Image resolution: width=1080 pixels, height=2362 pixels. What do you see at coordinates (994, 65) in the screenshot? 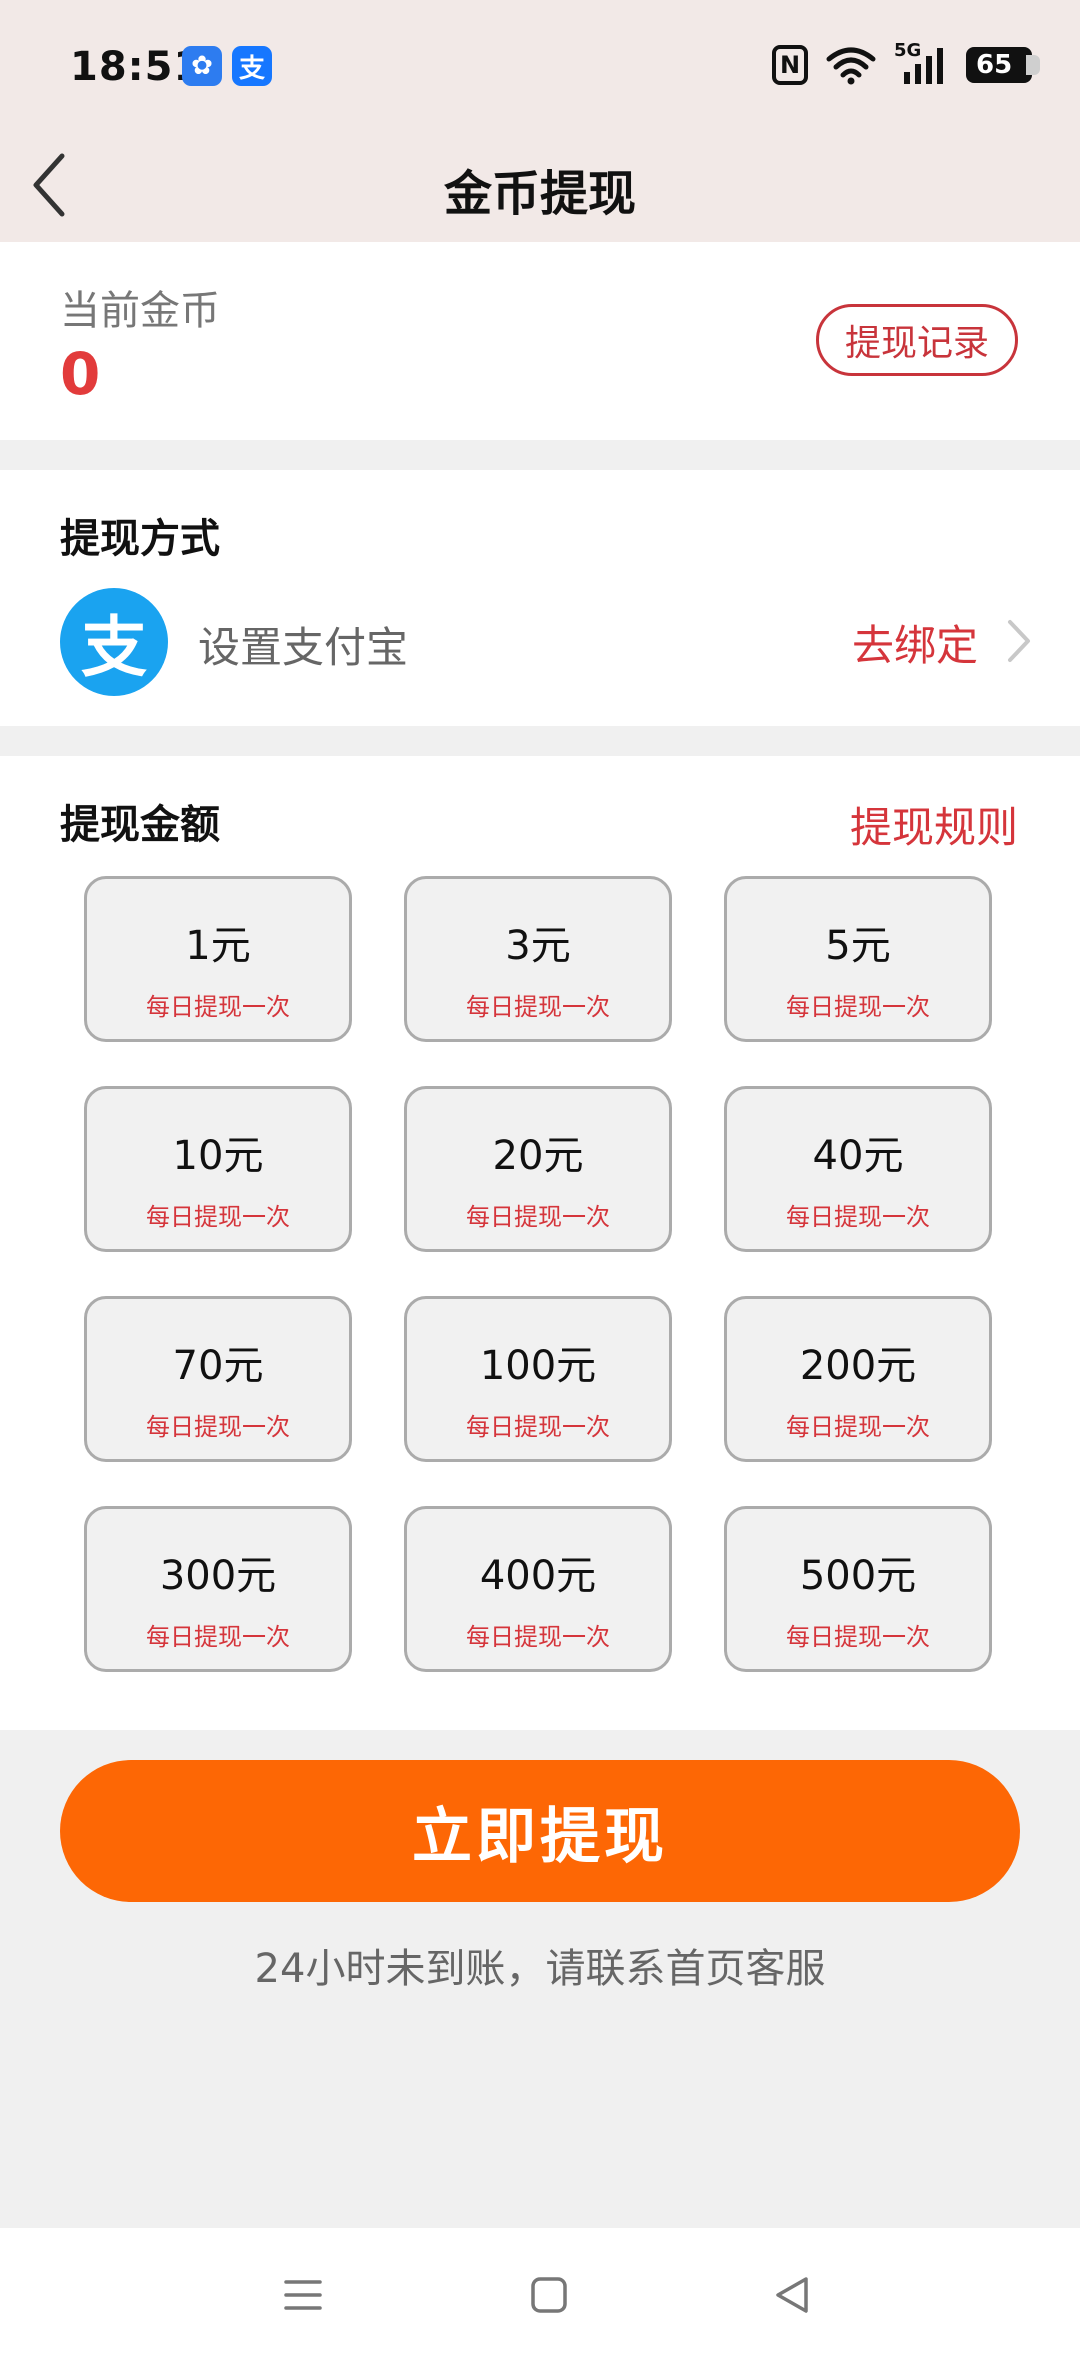
I see `battery-level: 65` at bounding box center [994, 65].